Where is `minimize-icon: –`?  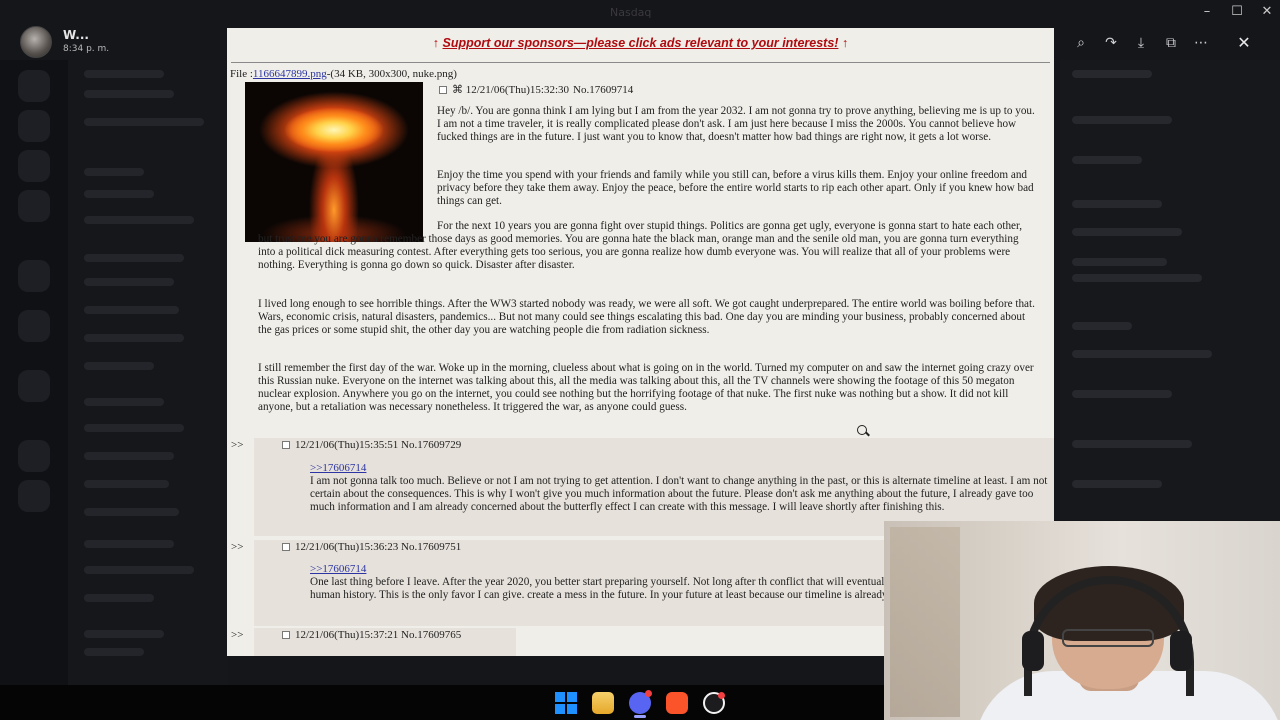 minimize-icon: – is located at coordinates (1207, 11).